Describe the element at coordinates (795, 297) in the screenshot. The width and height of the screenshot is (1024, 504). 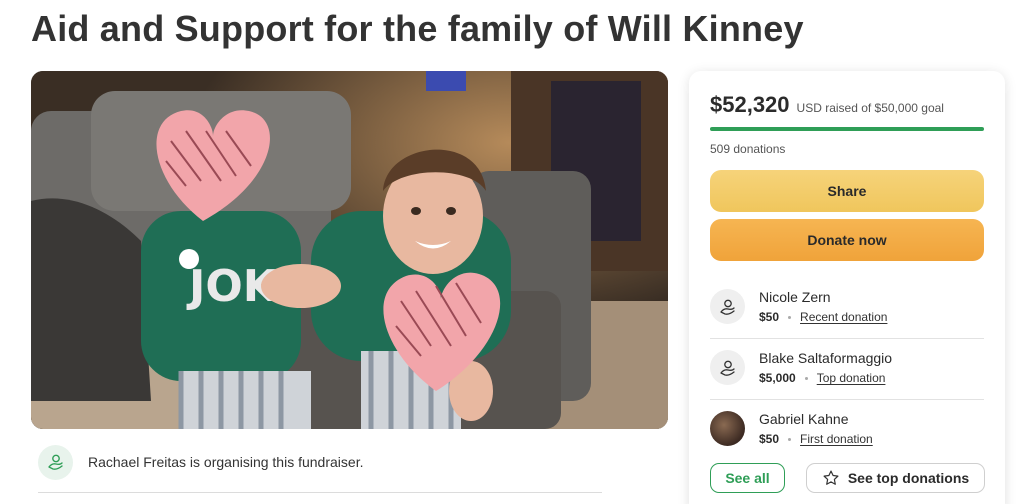
I see `donor-name: Nicole Zern` at that location.